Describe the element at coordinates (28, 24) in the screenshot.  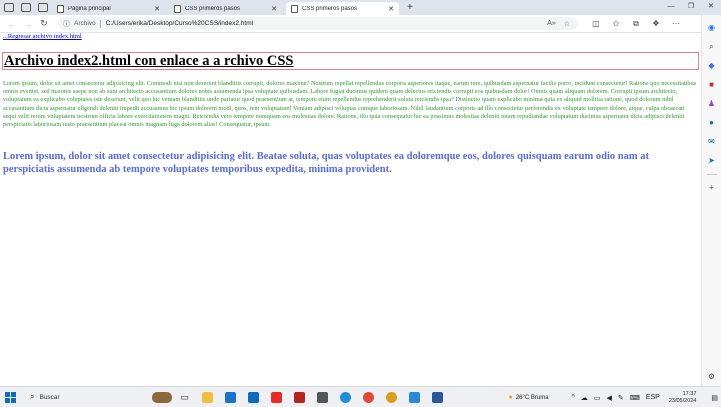
I see `forward-icon: →` at that location.